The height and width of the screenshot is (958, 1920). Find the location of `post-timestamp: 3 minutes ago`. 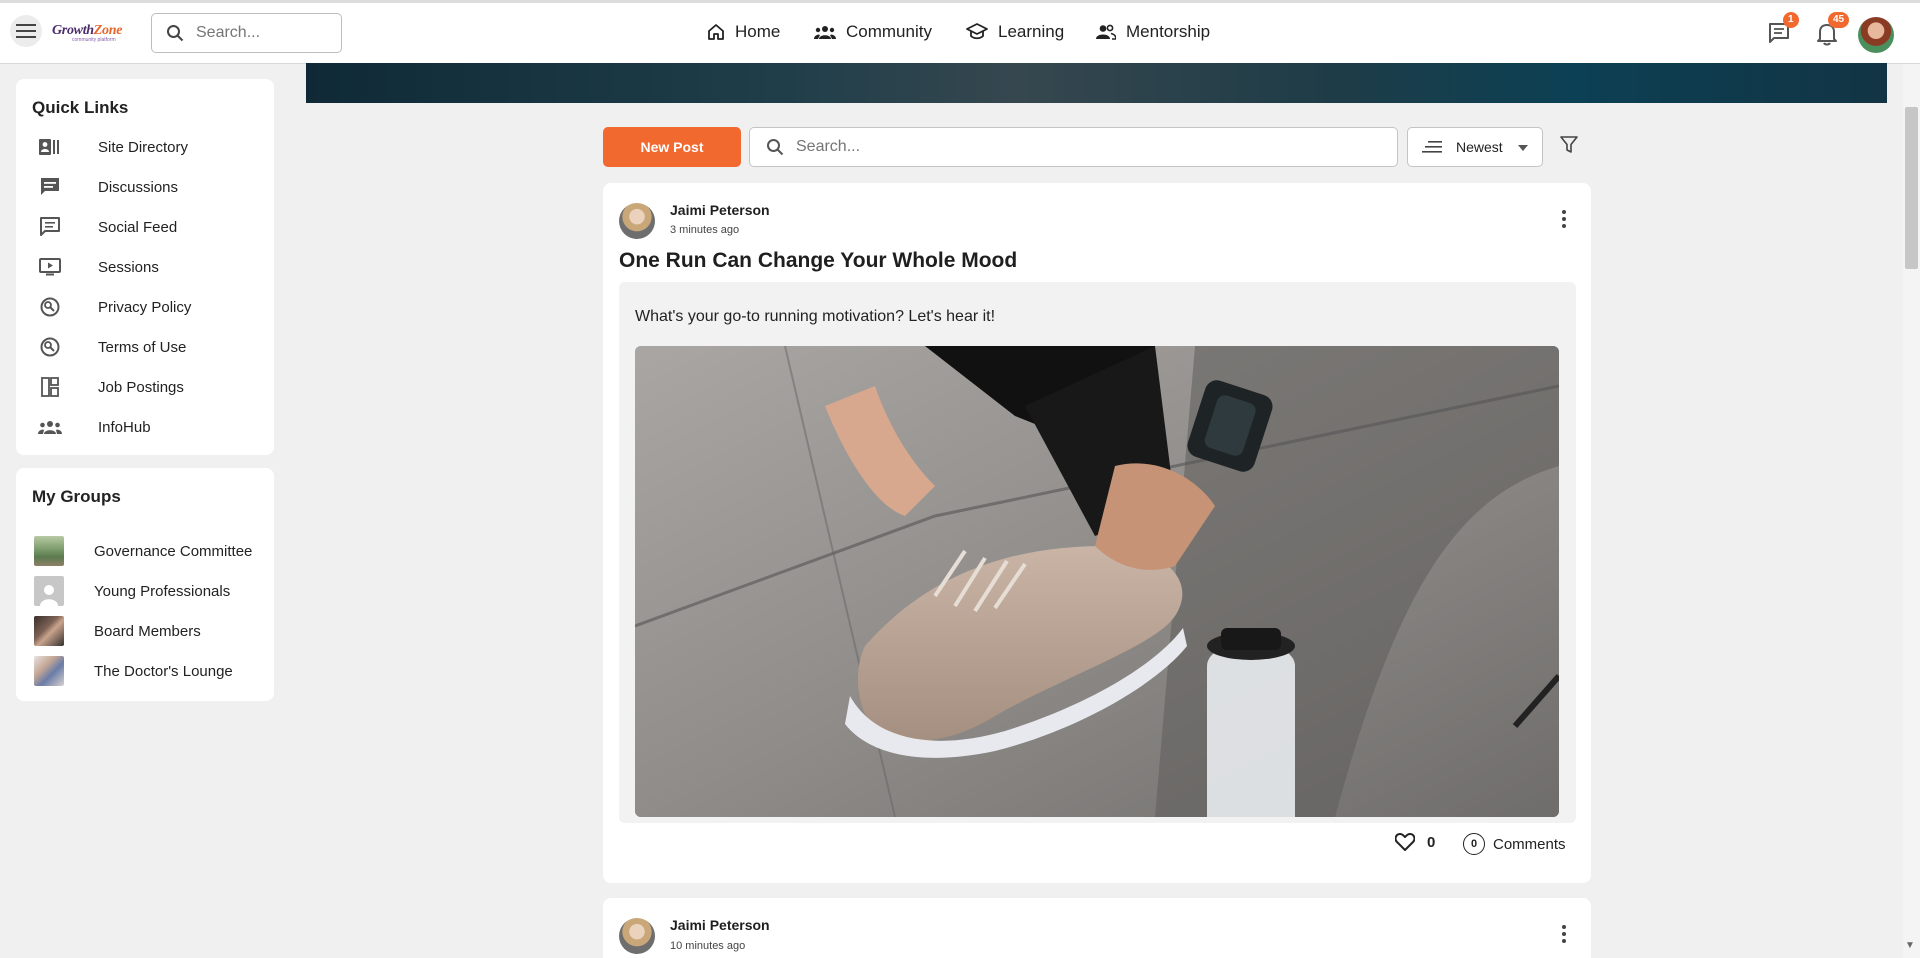

post-timestamp: 3 minutes ago is located at coordinates (705, 230).